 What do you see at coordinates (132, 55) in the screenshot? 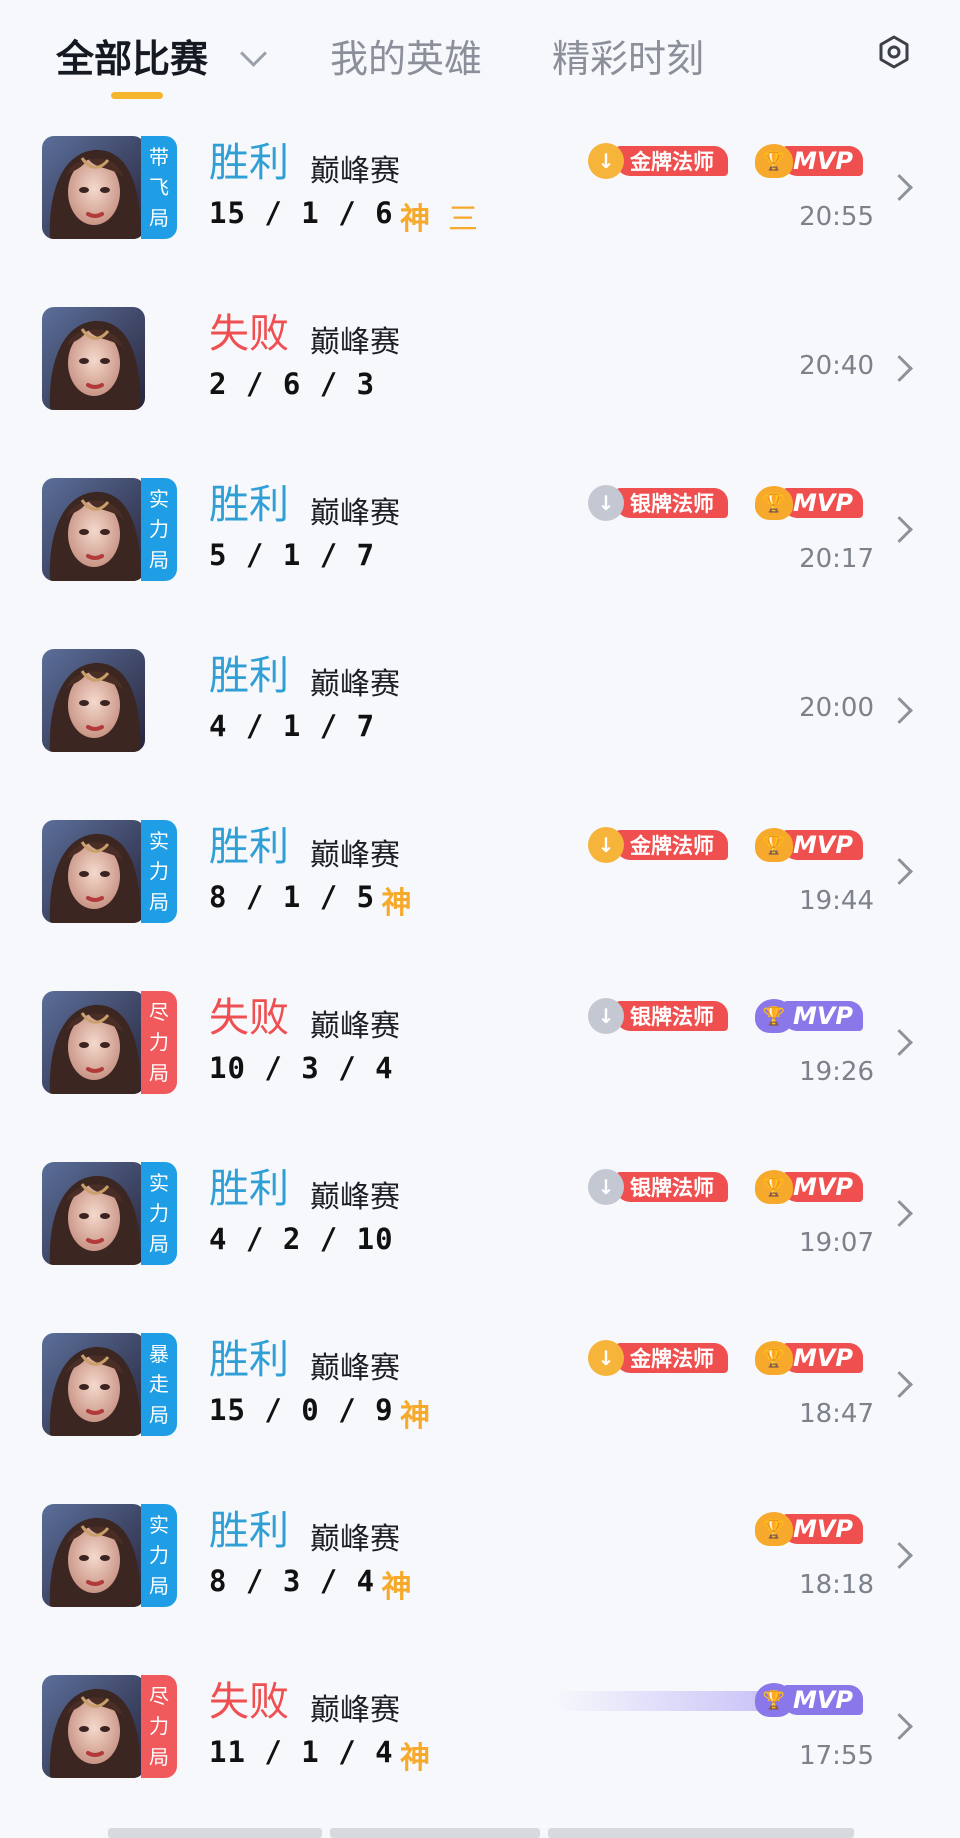
I see `tab-all-matches: 全部比赛` at bounding box center [132, 55].